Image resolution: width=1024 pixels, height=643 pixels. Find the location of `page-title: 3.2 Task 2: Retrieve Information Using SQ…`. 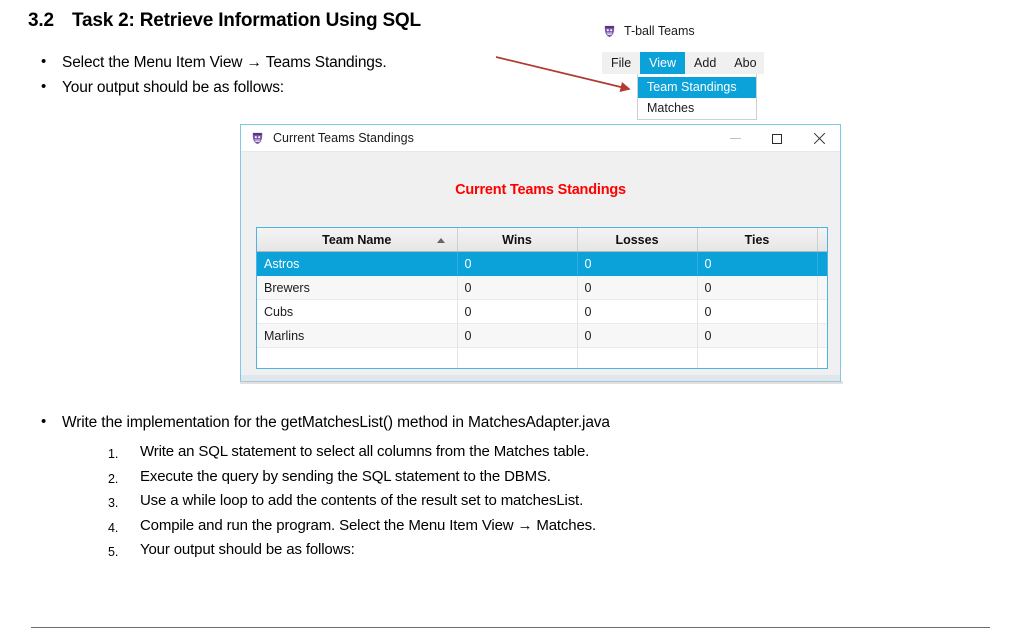

page-title: 3.2 Task 2: Retrieve Information Using SQ… is located at coordinates (224, 21).